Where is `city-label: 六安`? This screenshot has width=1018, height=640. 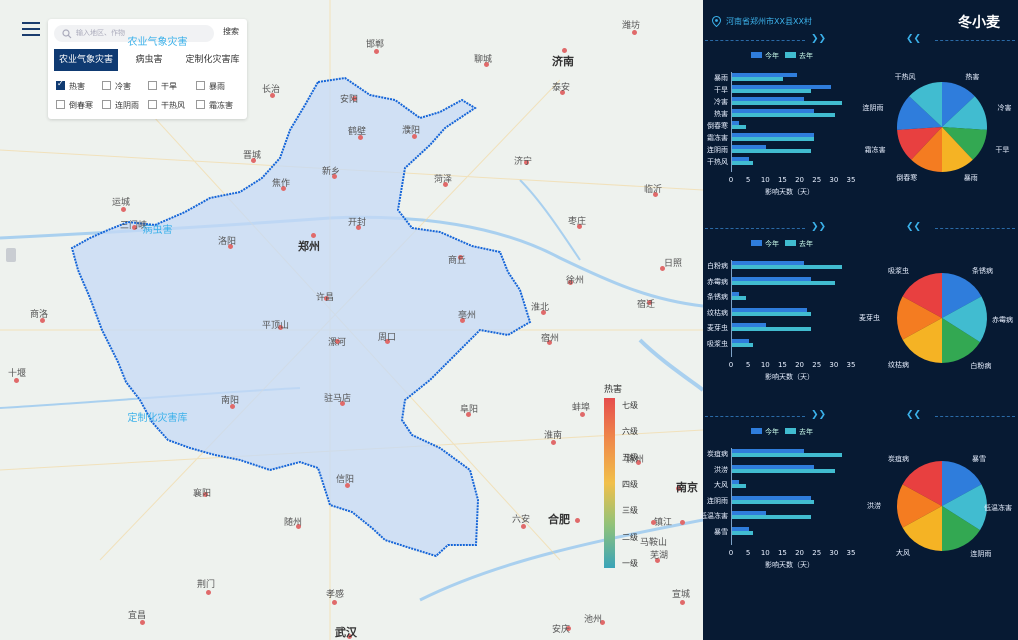 city-label: 六安 is located at coordinates (521, 520).